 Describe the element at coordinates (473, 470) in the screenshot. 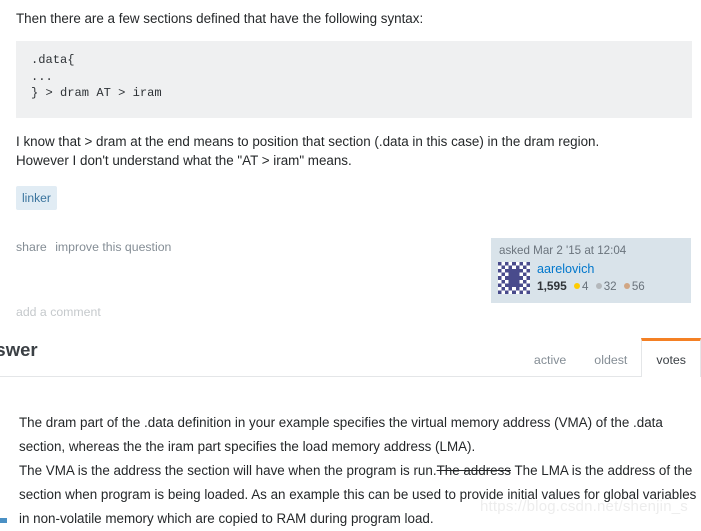

I see `answer-struck-text: The address` at that location.